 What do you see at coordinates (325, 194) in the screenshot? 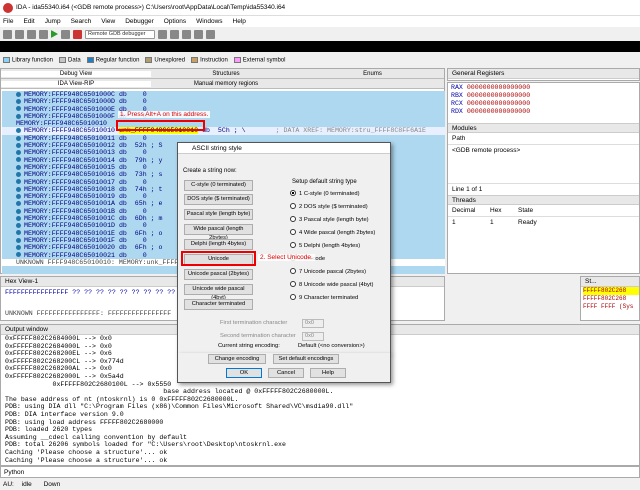
I see `radio-c-style: 1 C-style (0 terminated)` at bounding box center [325, 194].